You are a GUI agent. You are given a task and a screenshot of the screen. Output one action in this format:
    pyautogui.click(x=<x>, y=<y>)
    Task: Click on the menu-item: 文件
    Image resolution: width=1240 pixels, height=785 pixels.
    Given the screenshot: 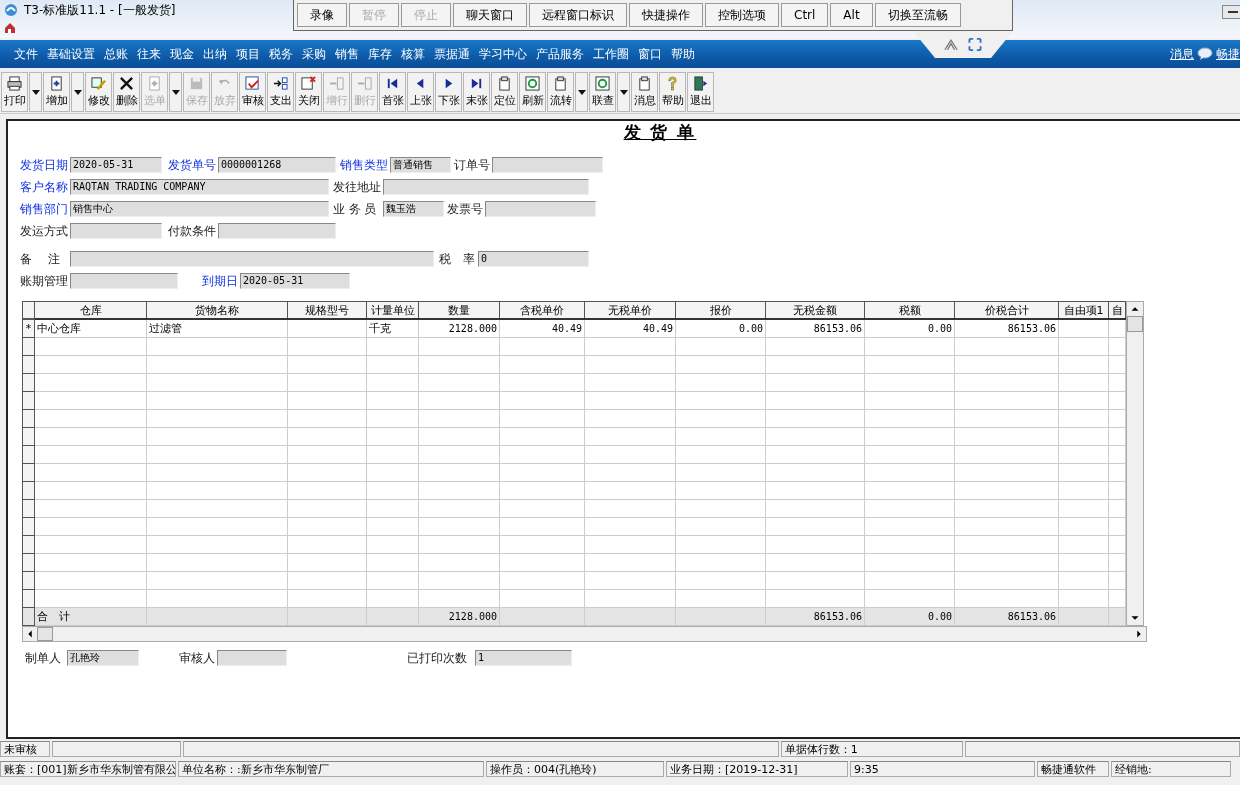 What is the action you would take?
    pyautogui.click(x=26, y=54)
    